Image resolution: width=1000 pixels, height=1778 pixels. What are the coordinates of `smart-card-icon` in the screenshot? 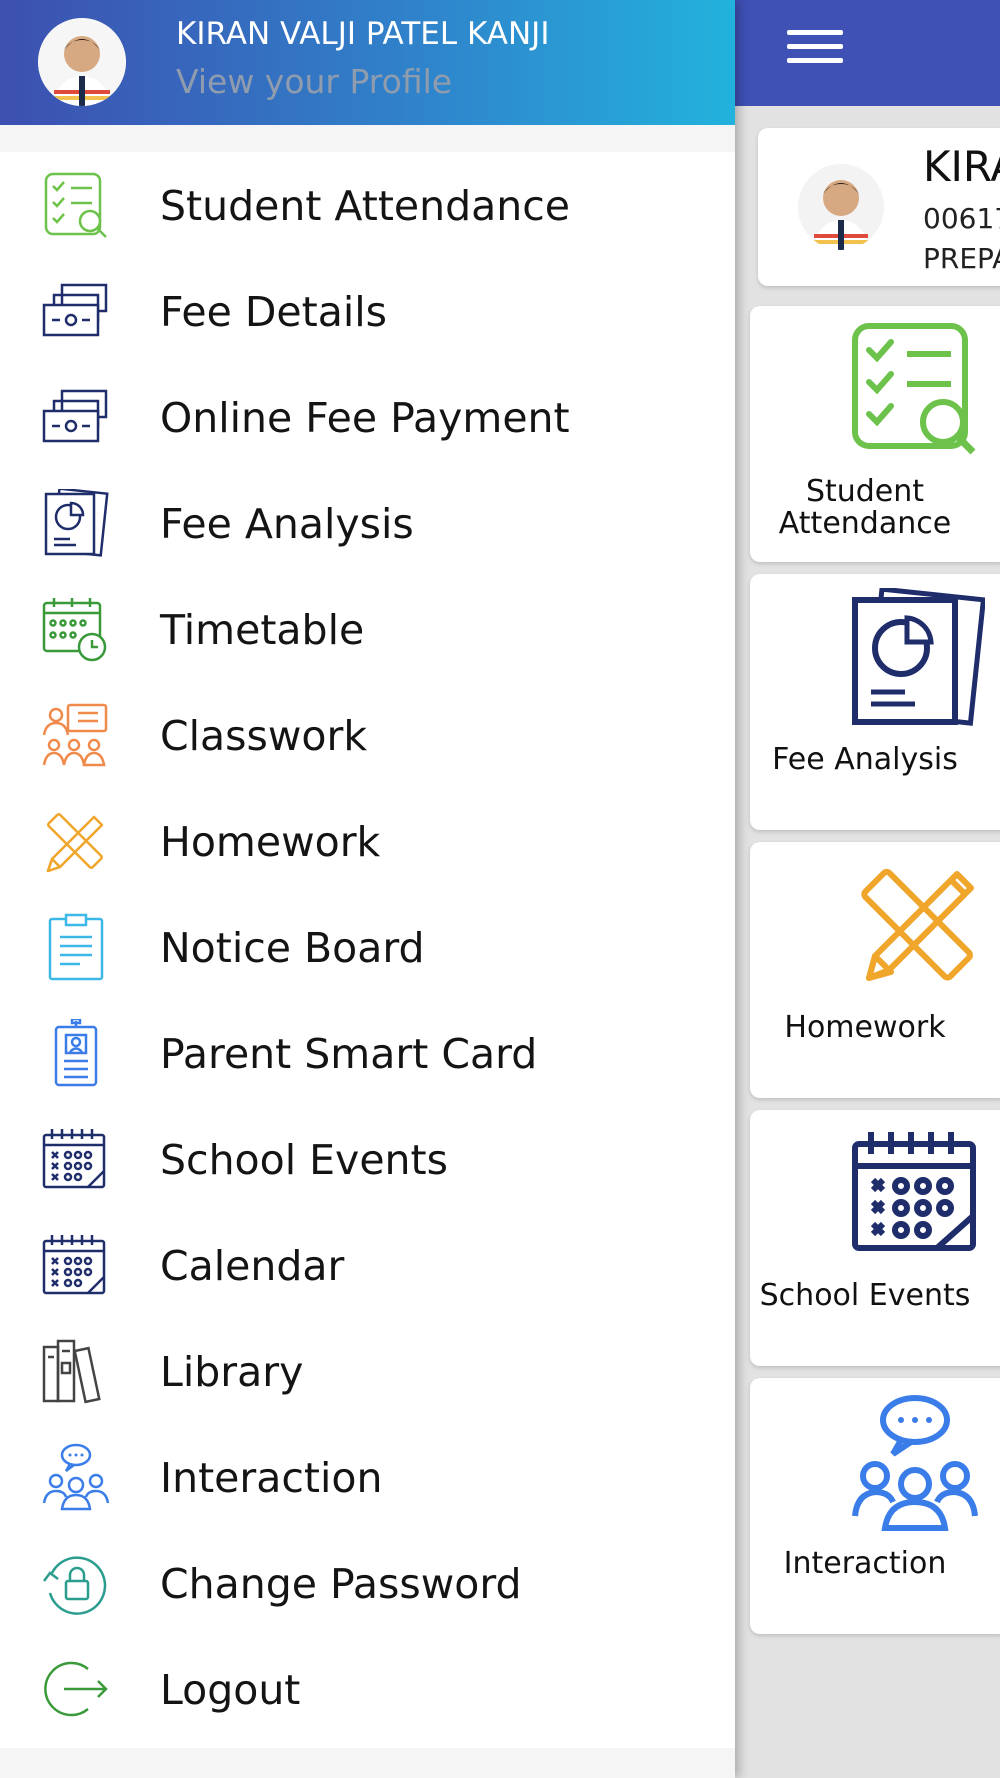 It's located at (76, 1053).